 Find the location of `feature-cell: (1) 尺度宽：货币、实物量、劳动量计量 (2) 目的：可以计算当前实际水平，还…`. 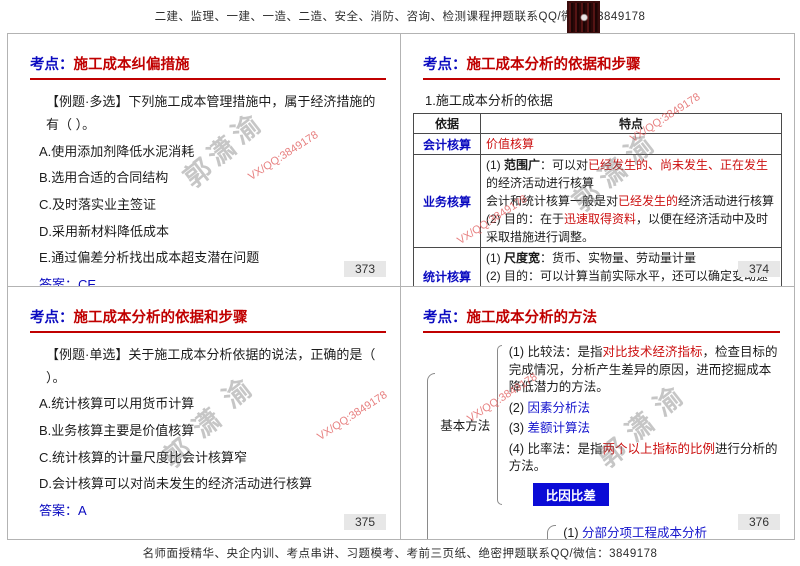

feature-cell: (1) 尺度宽：货币、实物量、劳动量计量 (2) 目的：可以计算当前实际水平，还… is located at coordinates (631, 266).